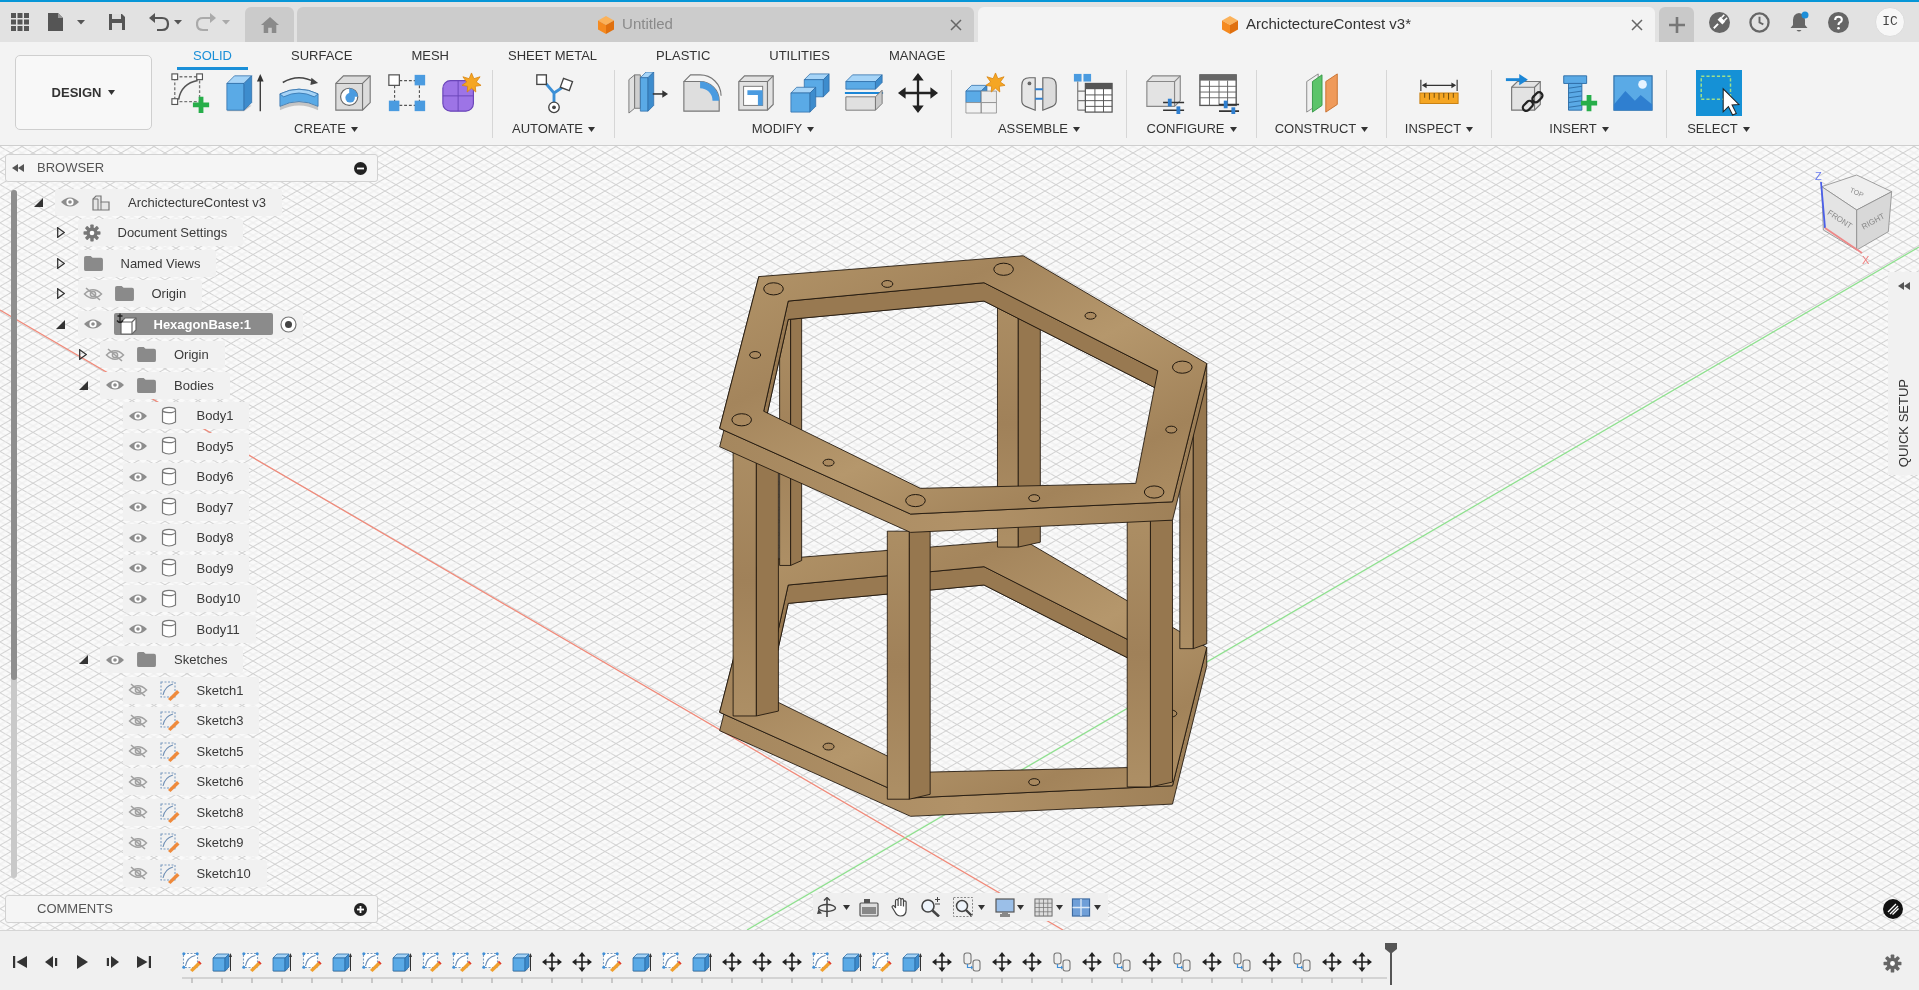 Image resolution: width=1919 pixels, height=990 pixels. What do you see at coordinates (702, 93) in the screenshot?
I see `rounded-block-icon` at bounding box center [702, 93].